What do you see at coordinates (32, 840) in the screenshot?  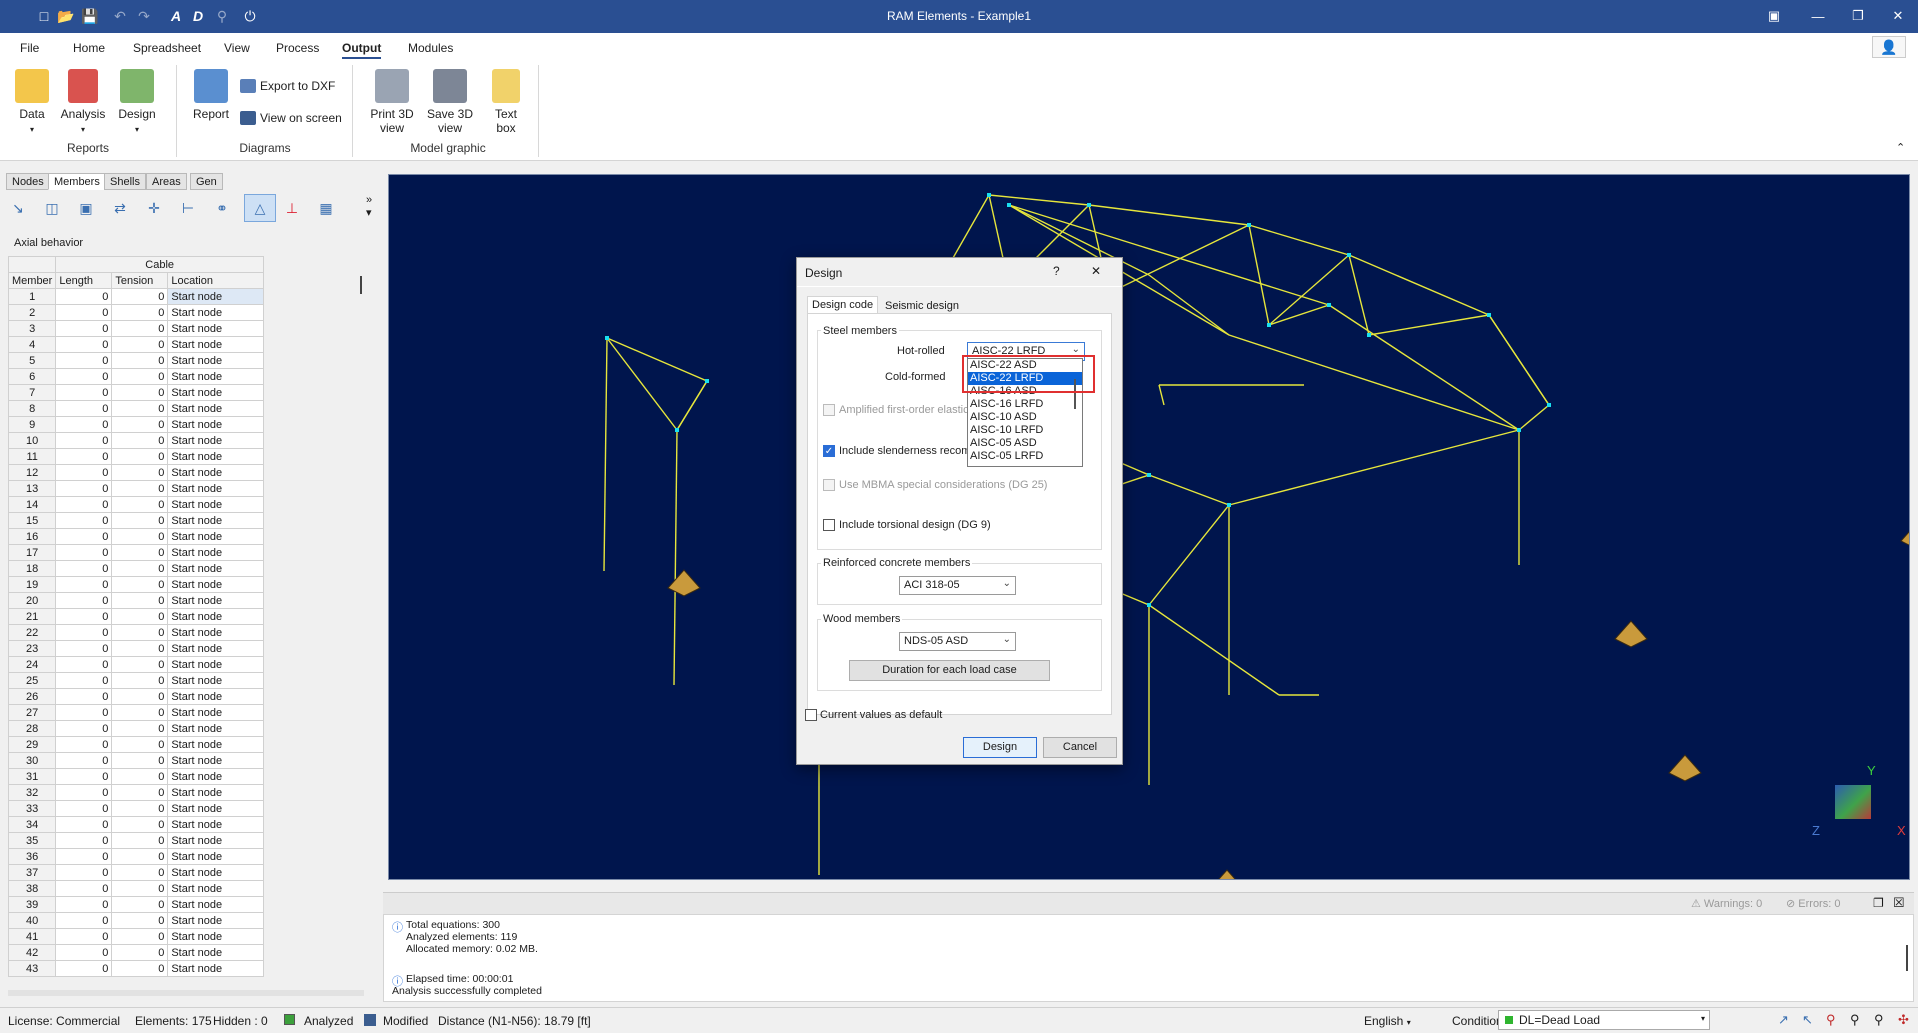 I see `member-number: 35` at bounding box center [32, 840].